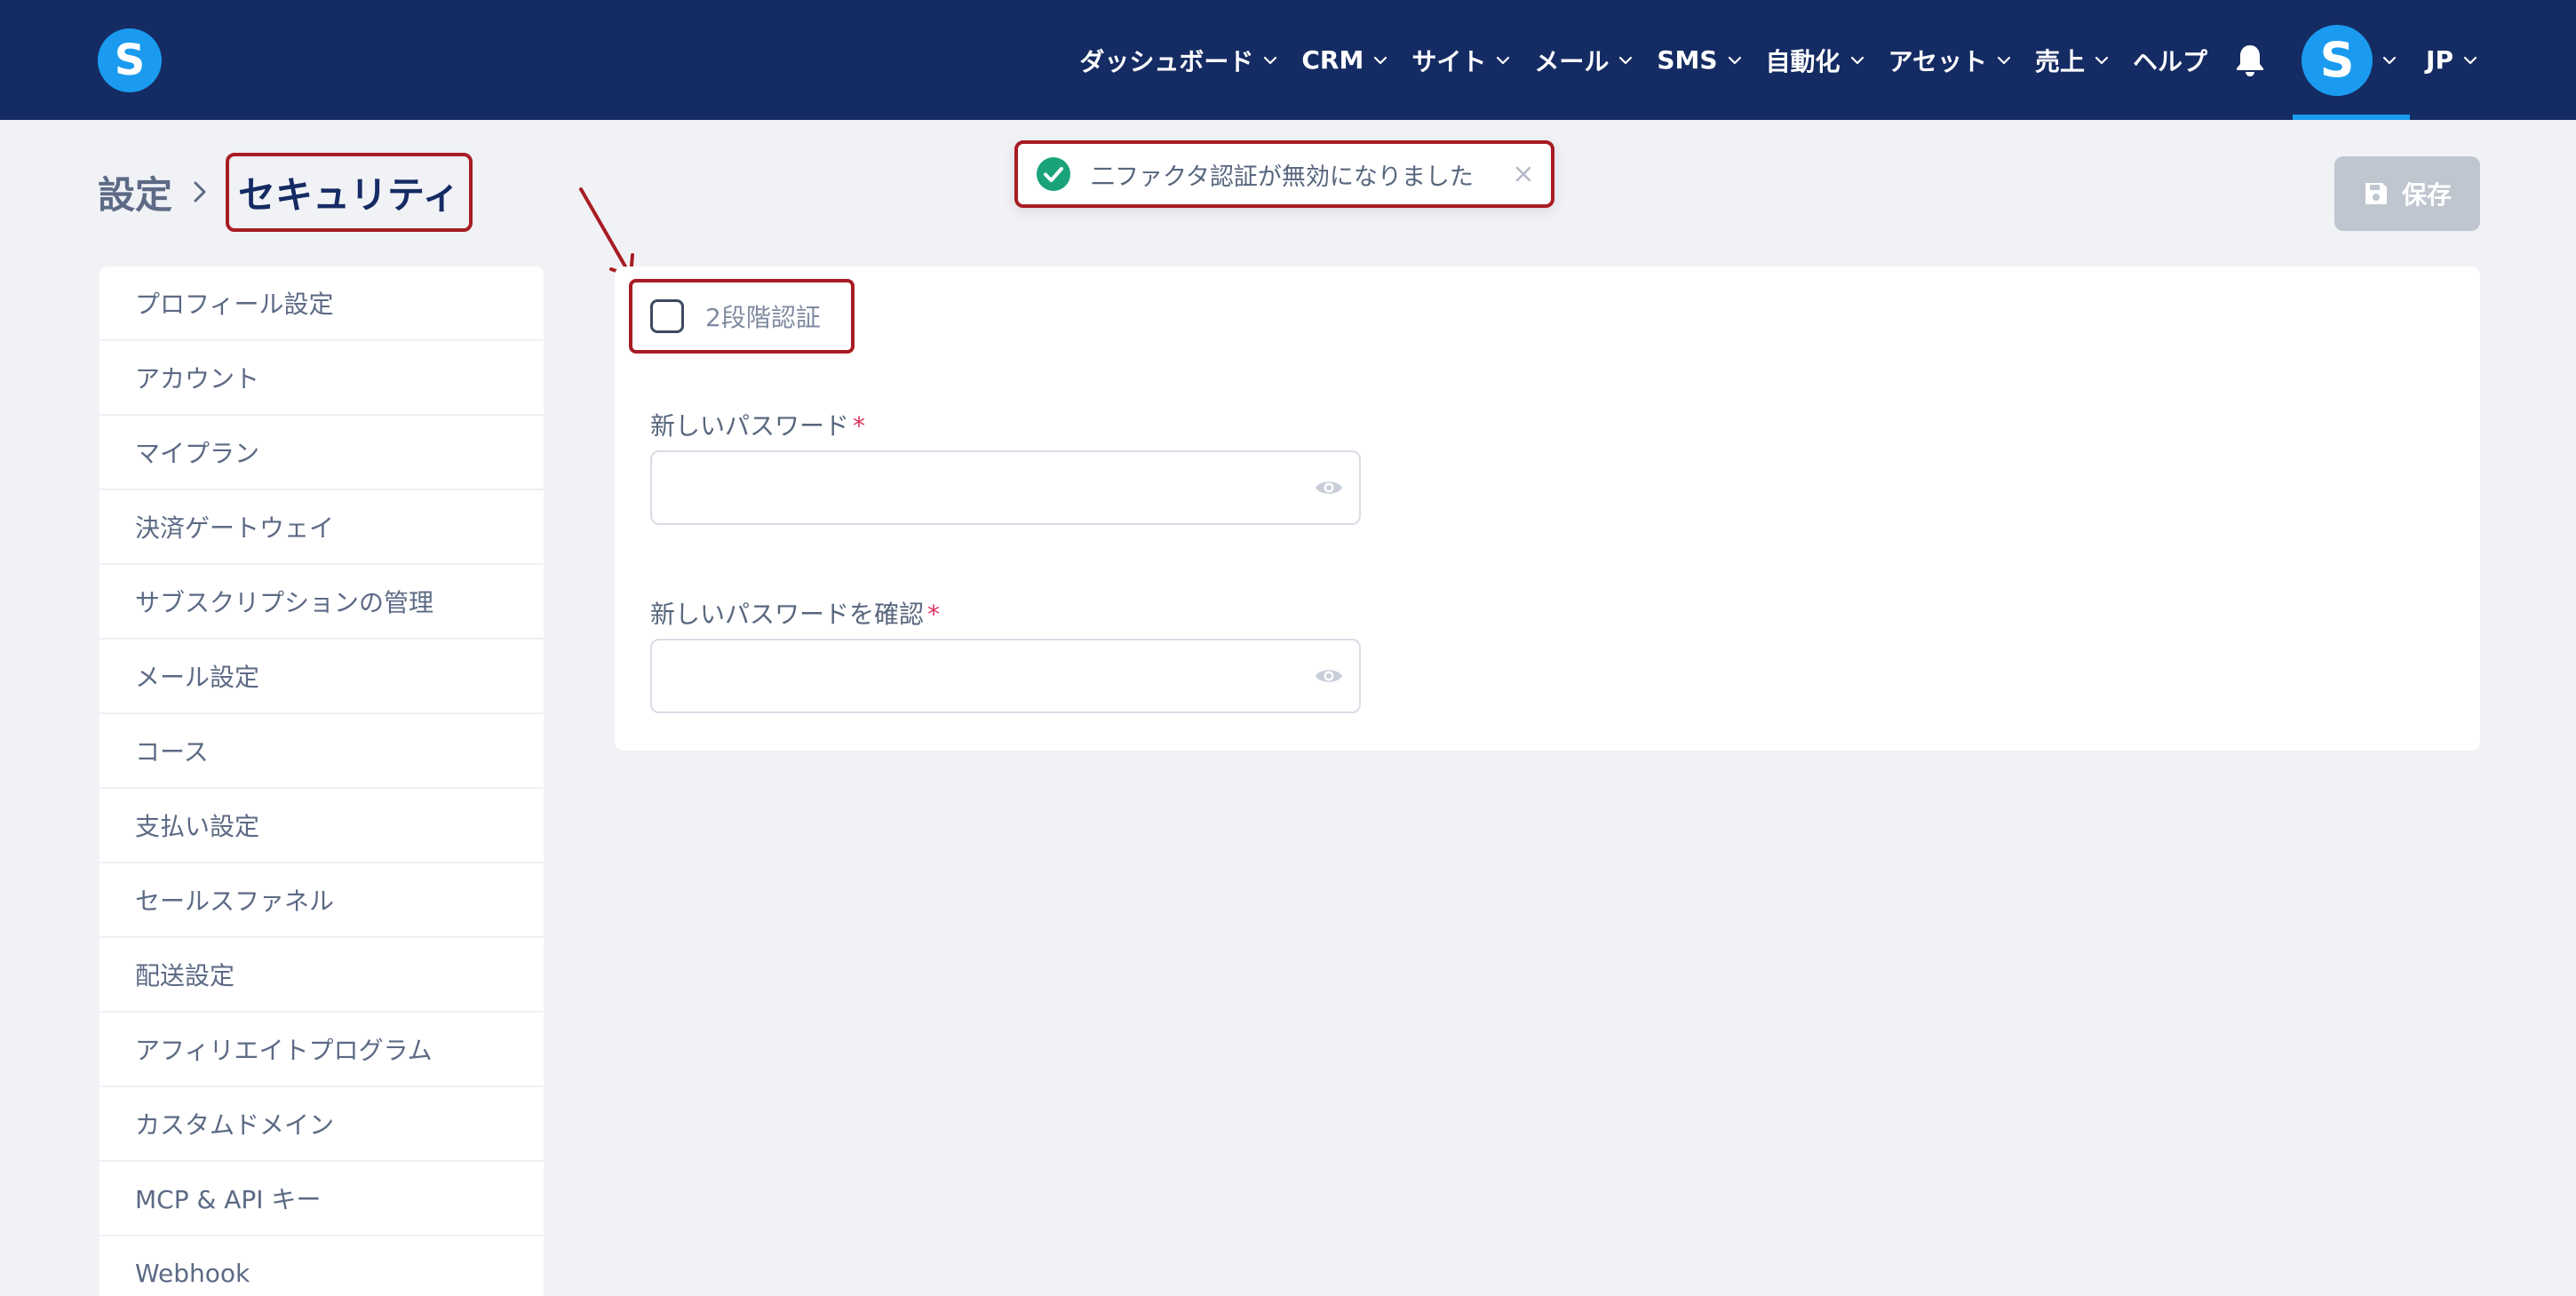 This screenshot has height=1296, width=2576. I want to click on new-password-input, so click(982, 488).